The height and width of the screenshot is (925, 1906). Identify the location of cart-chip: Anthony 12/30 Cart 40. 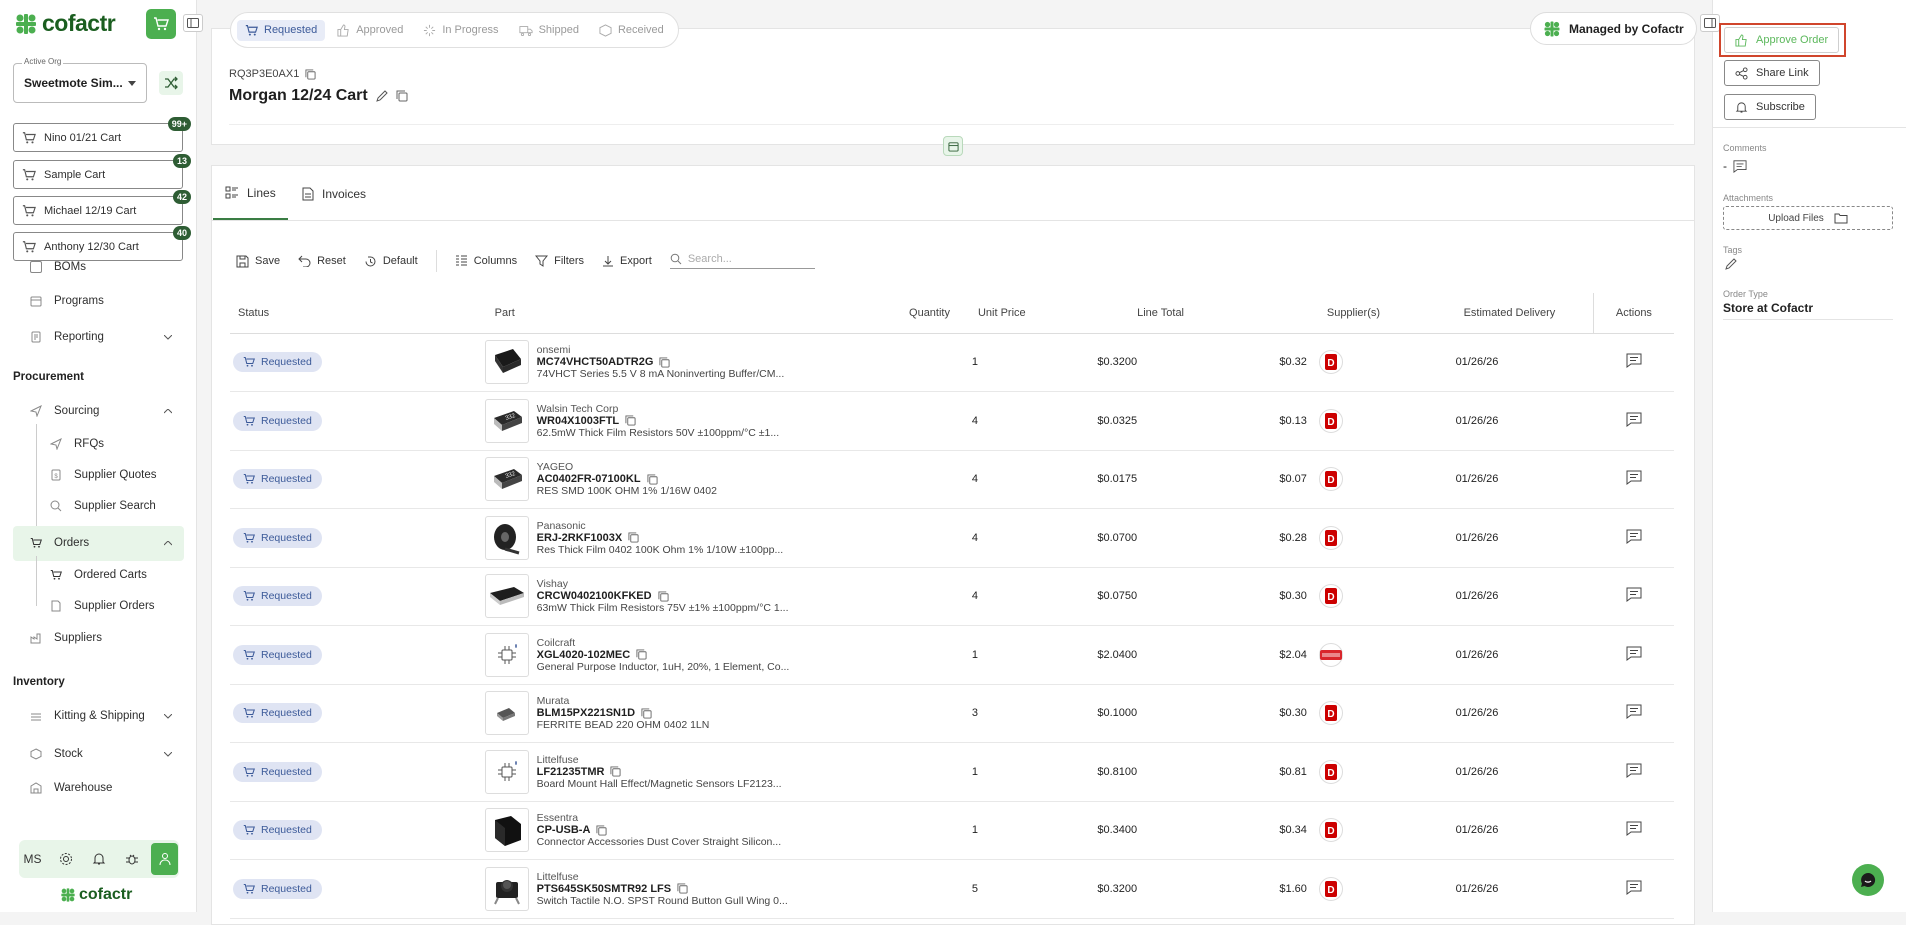
(102, 243).